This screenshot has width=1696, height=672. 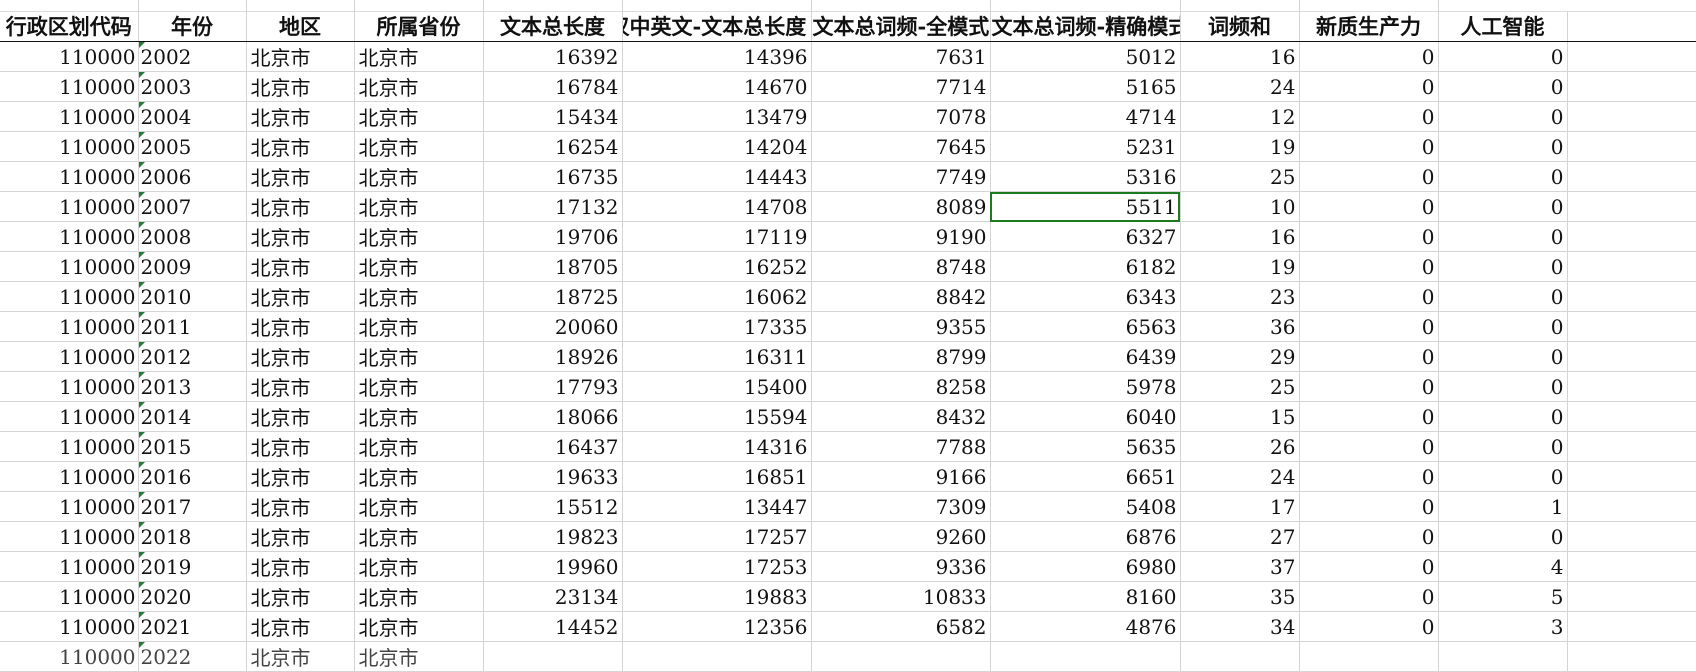 What do you see at coordinates (901, 206) in the screenshot?
I see `cell-word-freq-full: 8089` at bounding box center [901, 206].